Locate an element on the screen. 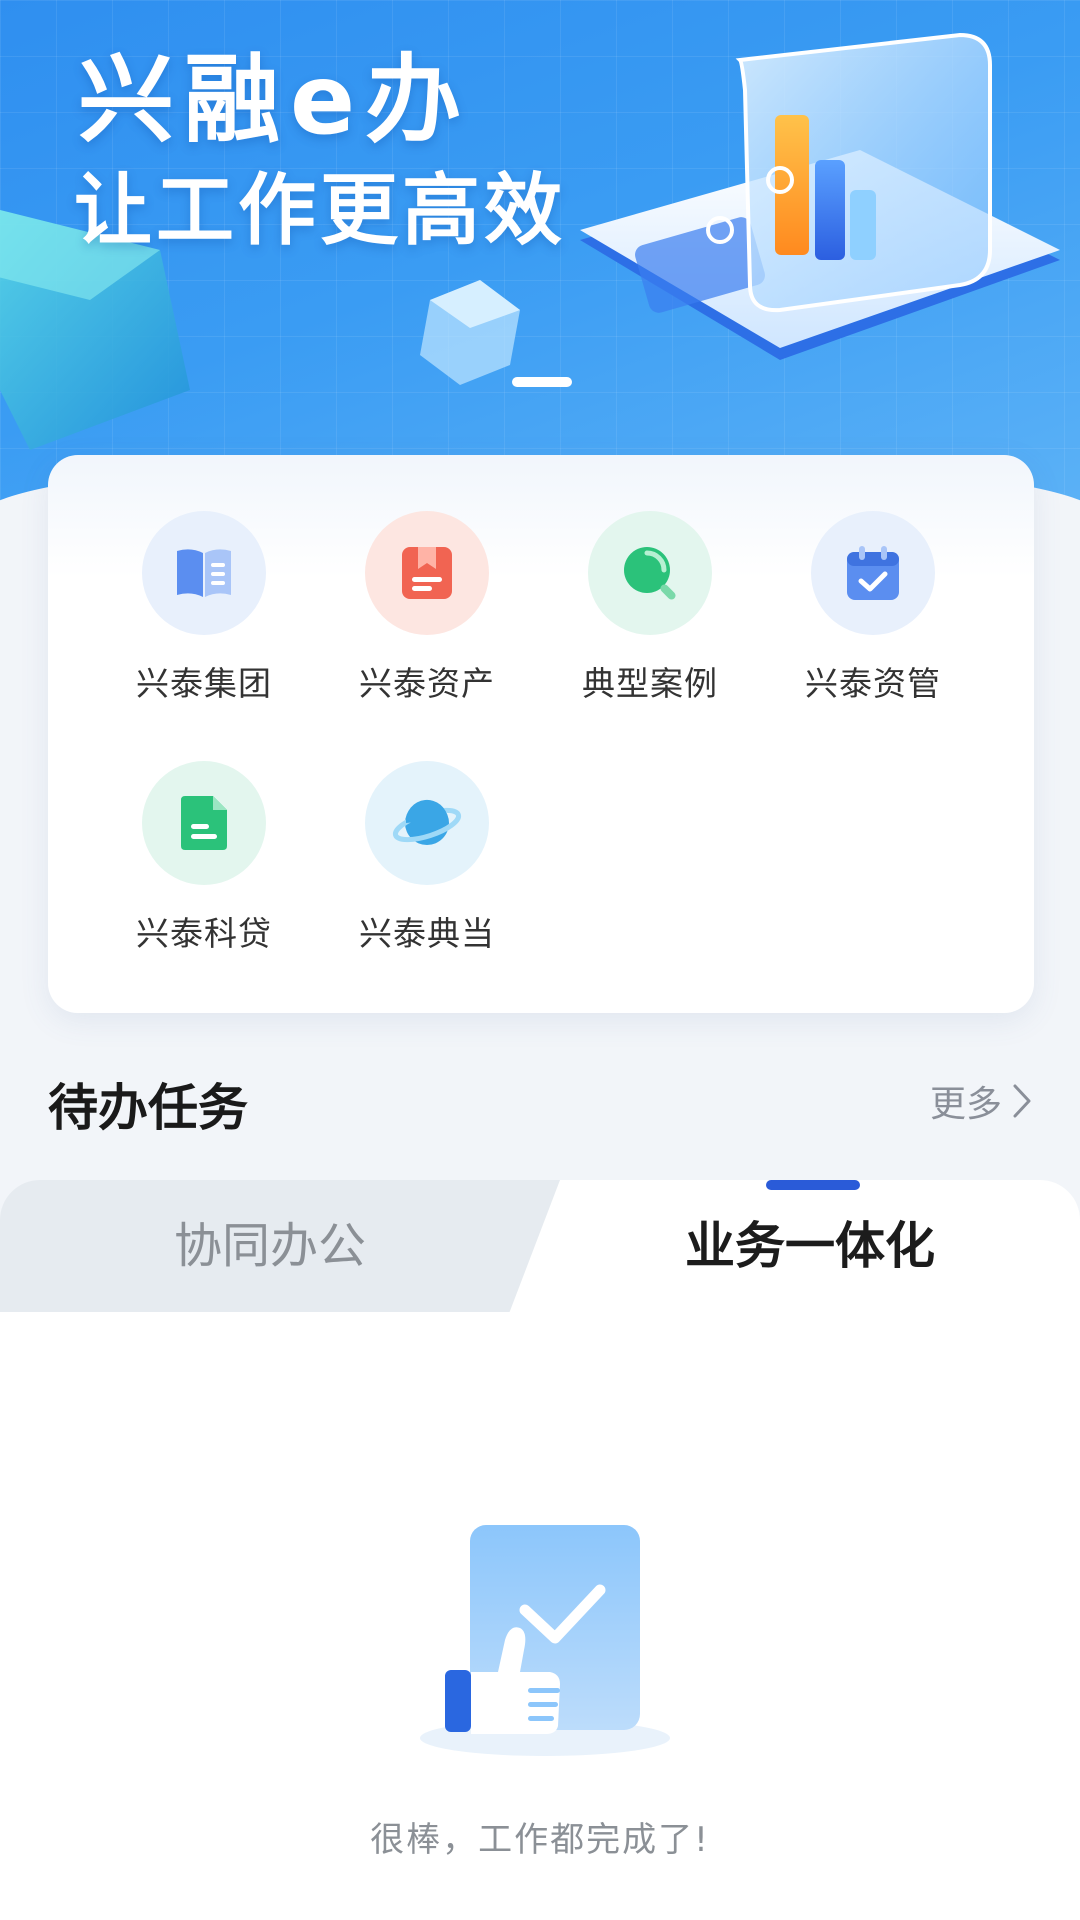 This screenshot has width=1080, height=1920. entry-label: 兴泰集团 is located at coordinates (204, 683).